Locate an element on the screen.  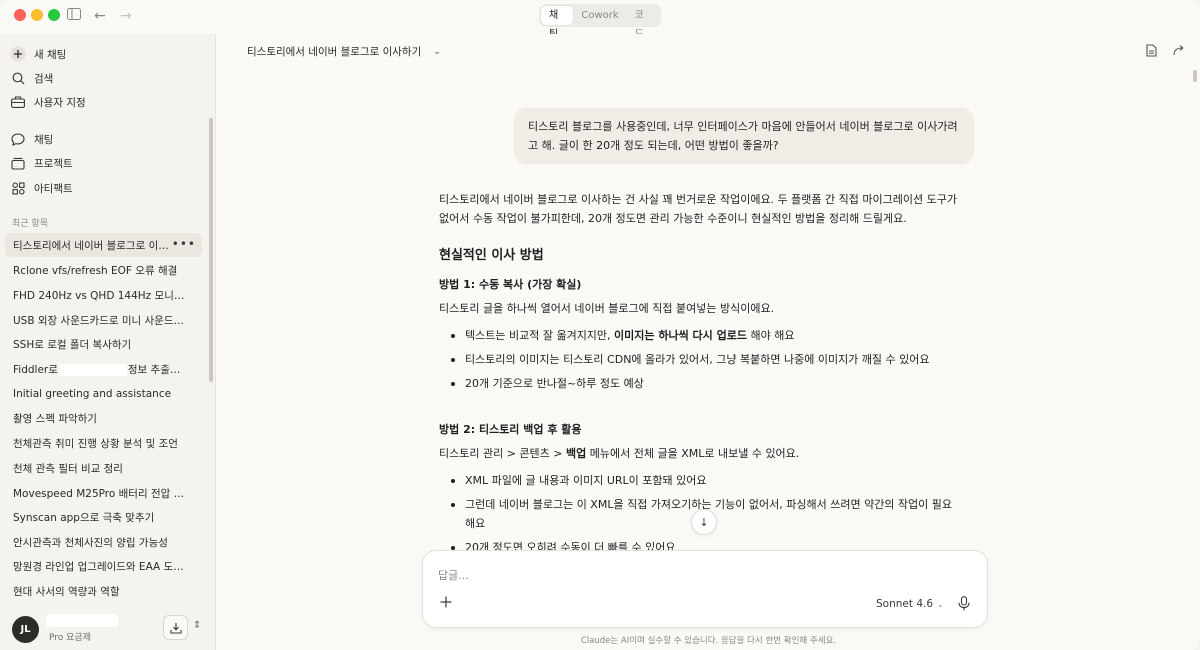
recent-chat-label: Fiddler로 정보 추출하기 is located at coordinates (99, 369).